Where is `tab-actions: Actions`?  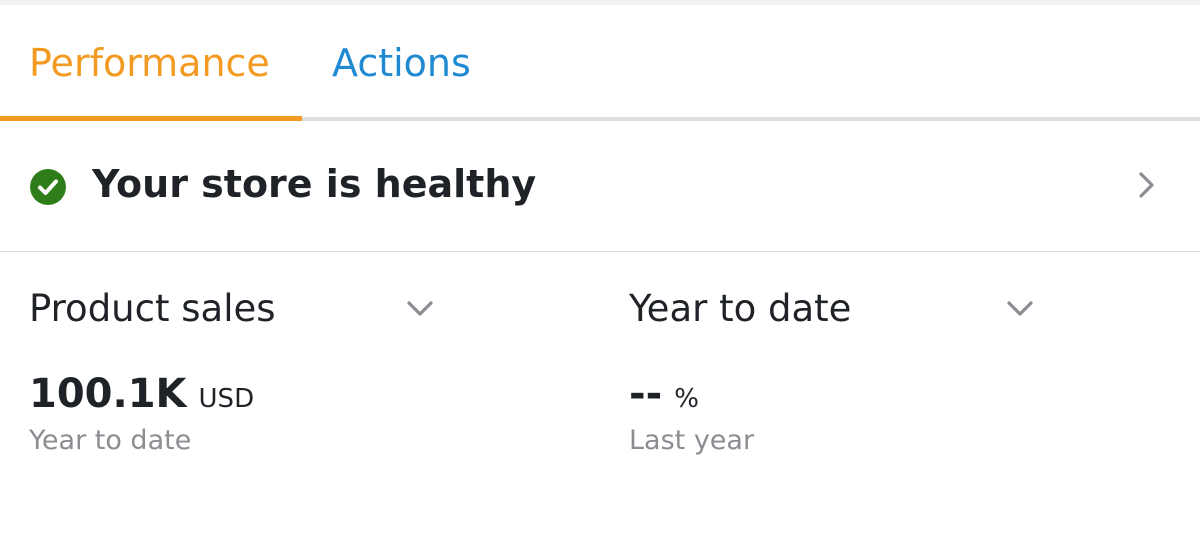 tab-actions: Actions is located at coordinates (401, 63).